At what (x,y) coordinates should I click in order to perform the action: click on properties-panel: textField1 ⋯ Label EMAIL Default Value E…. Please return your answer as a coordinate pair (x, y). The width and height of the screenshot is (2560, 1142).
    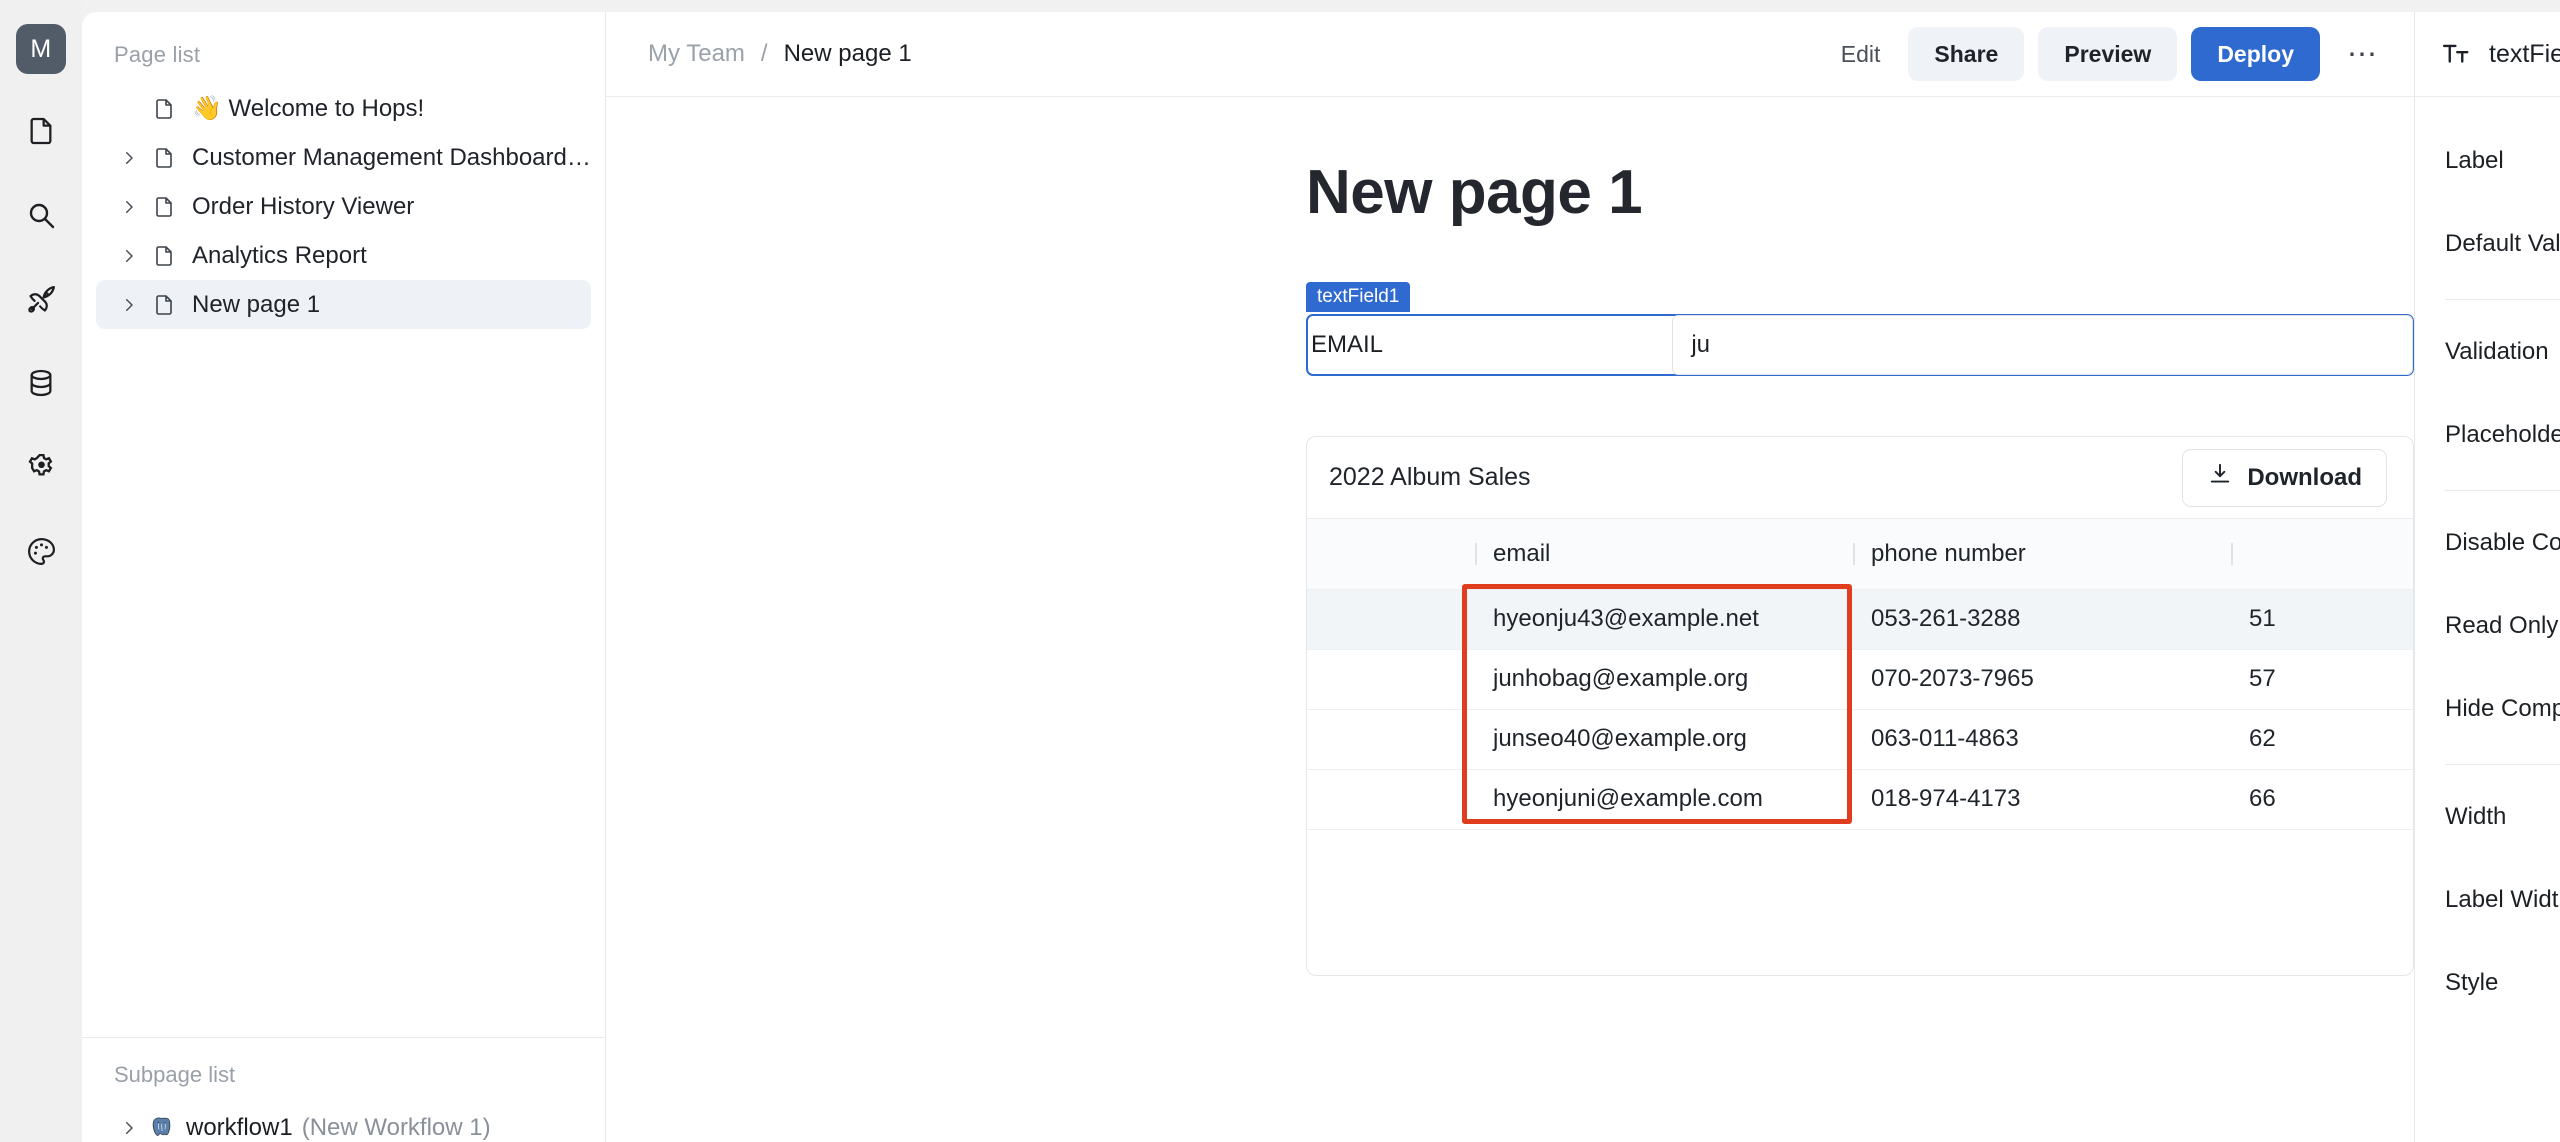
    Looking at the image, I should click on (2487, 577).